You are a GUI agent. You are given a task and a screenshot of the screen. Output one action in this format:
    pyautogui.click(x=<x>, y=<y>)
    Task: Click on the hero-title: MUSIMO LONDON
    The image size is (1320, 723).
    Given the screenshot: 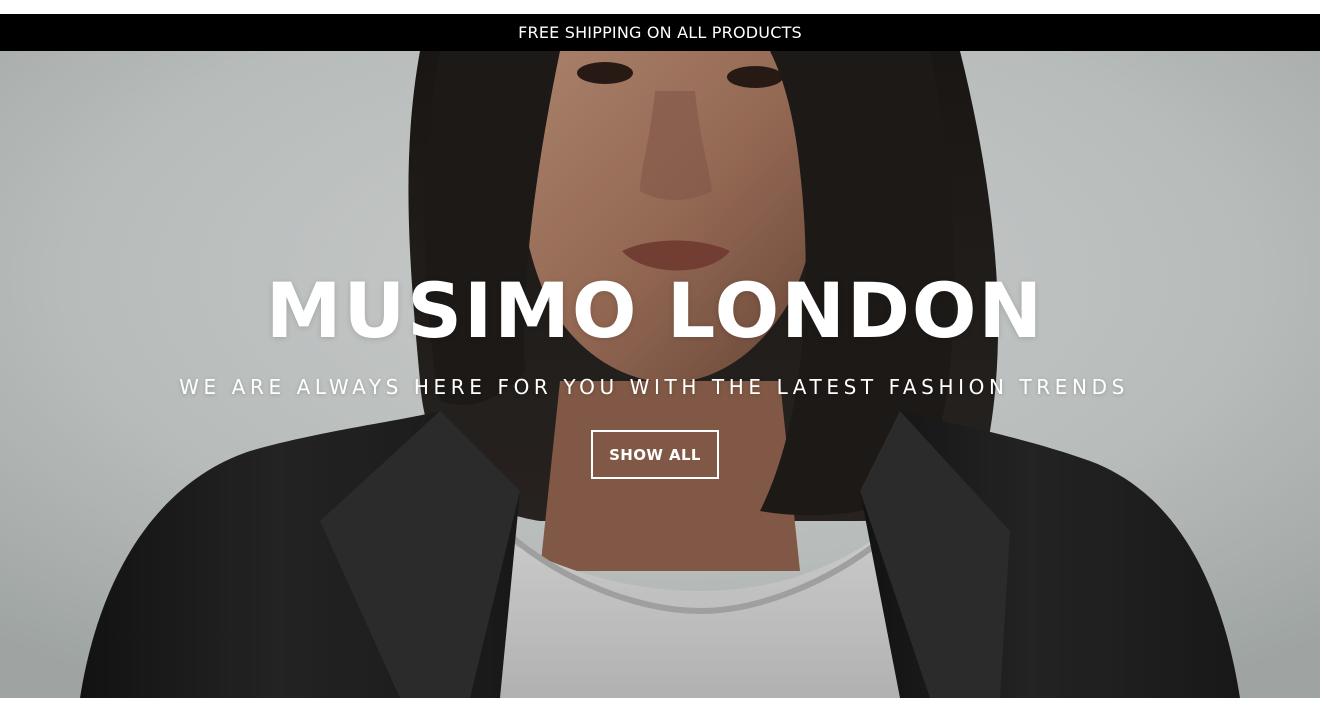 What is the action you would take?
    pyautogui.click(x=655, y=310)
    